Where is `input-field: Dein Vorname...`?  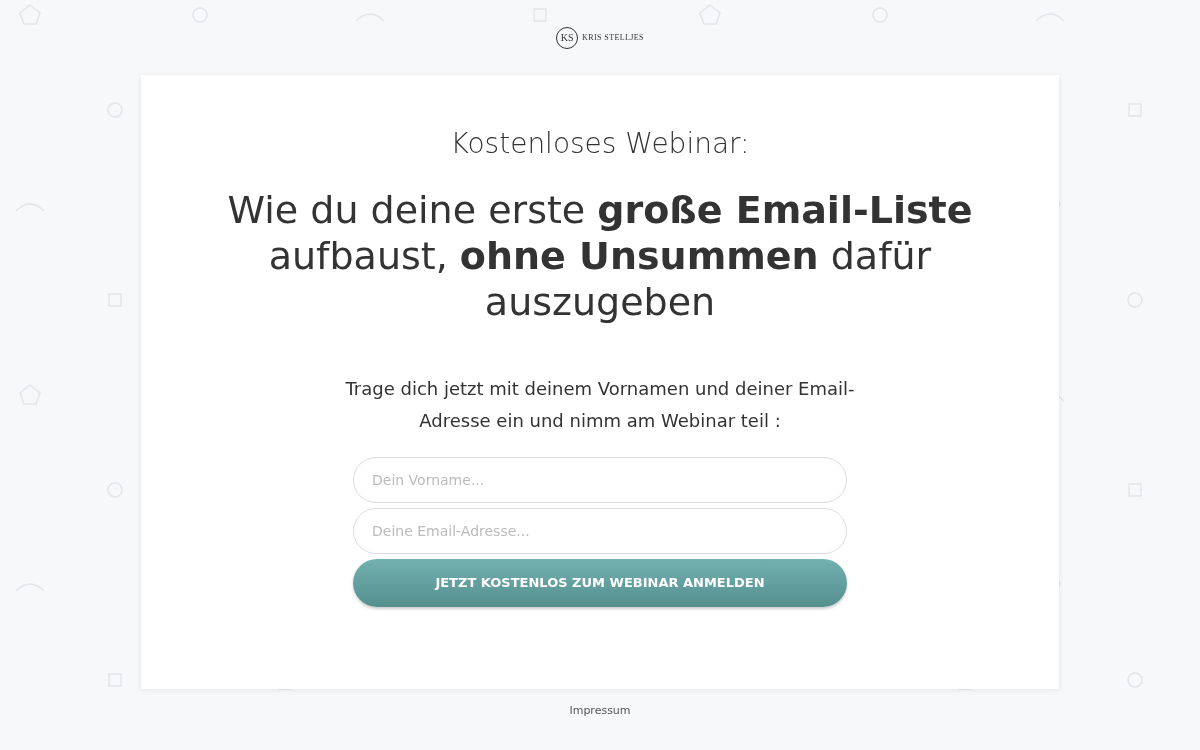
input-field: Dein Vorname... is located at coordinates (600, 480).